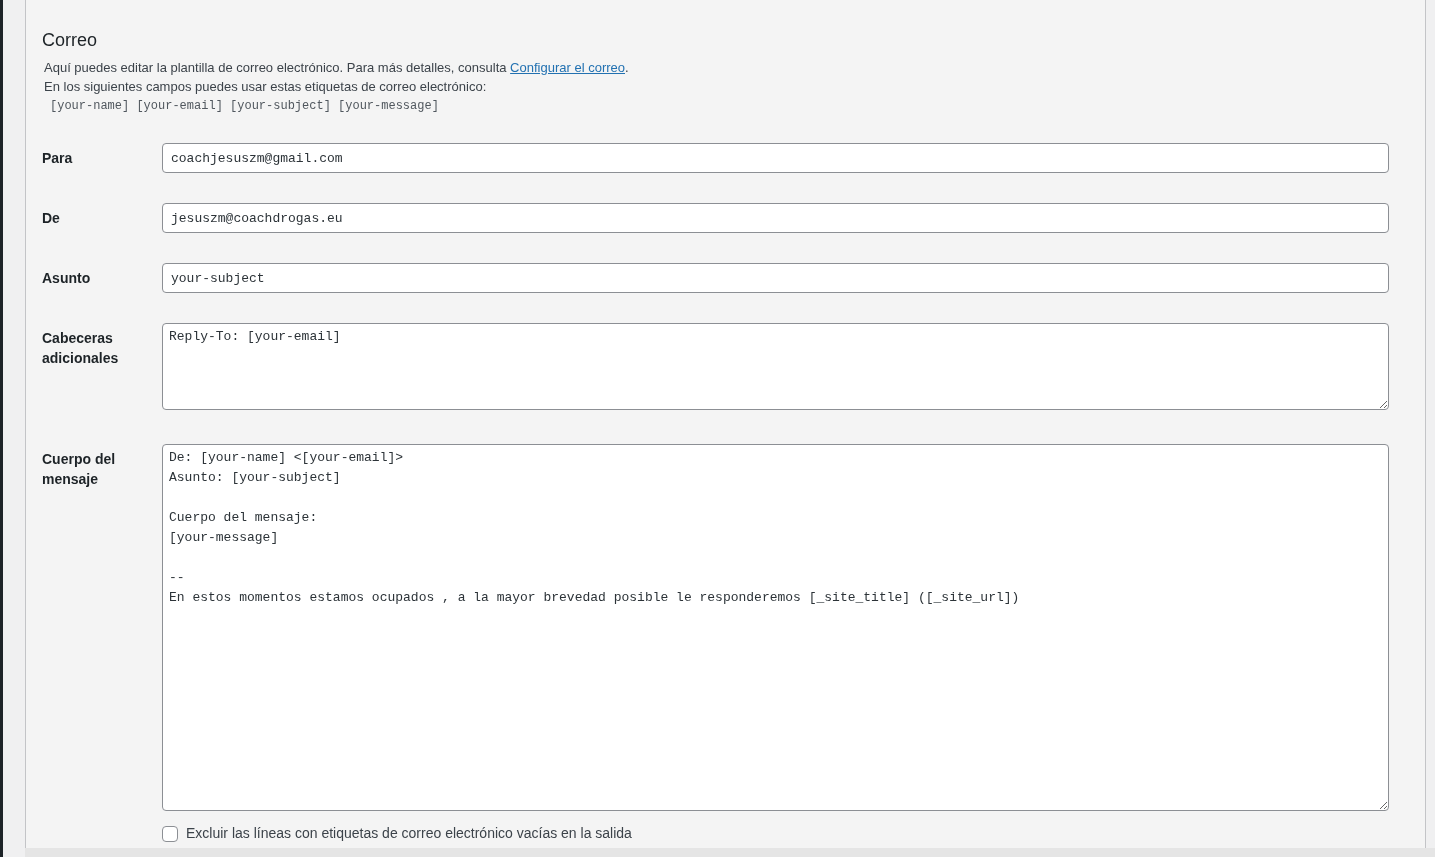 This screenshot has width=1435, height=857. I want to click on intro-text: Aquí puedes editar la plantilla de correo electrónico. Para más detalles, consulta Configurar el correo., so click(337, 68).